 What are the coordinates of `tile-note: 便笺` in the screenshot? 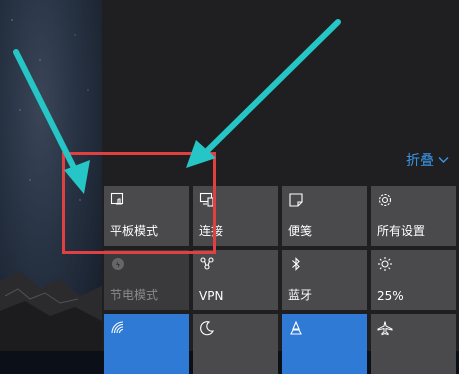 It's located at (324, 216).